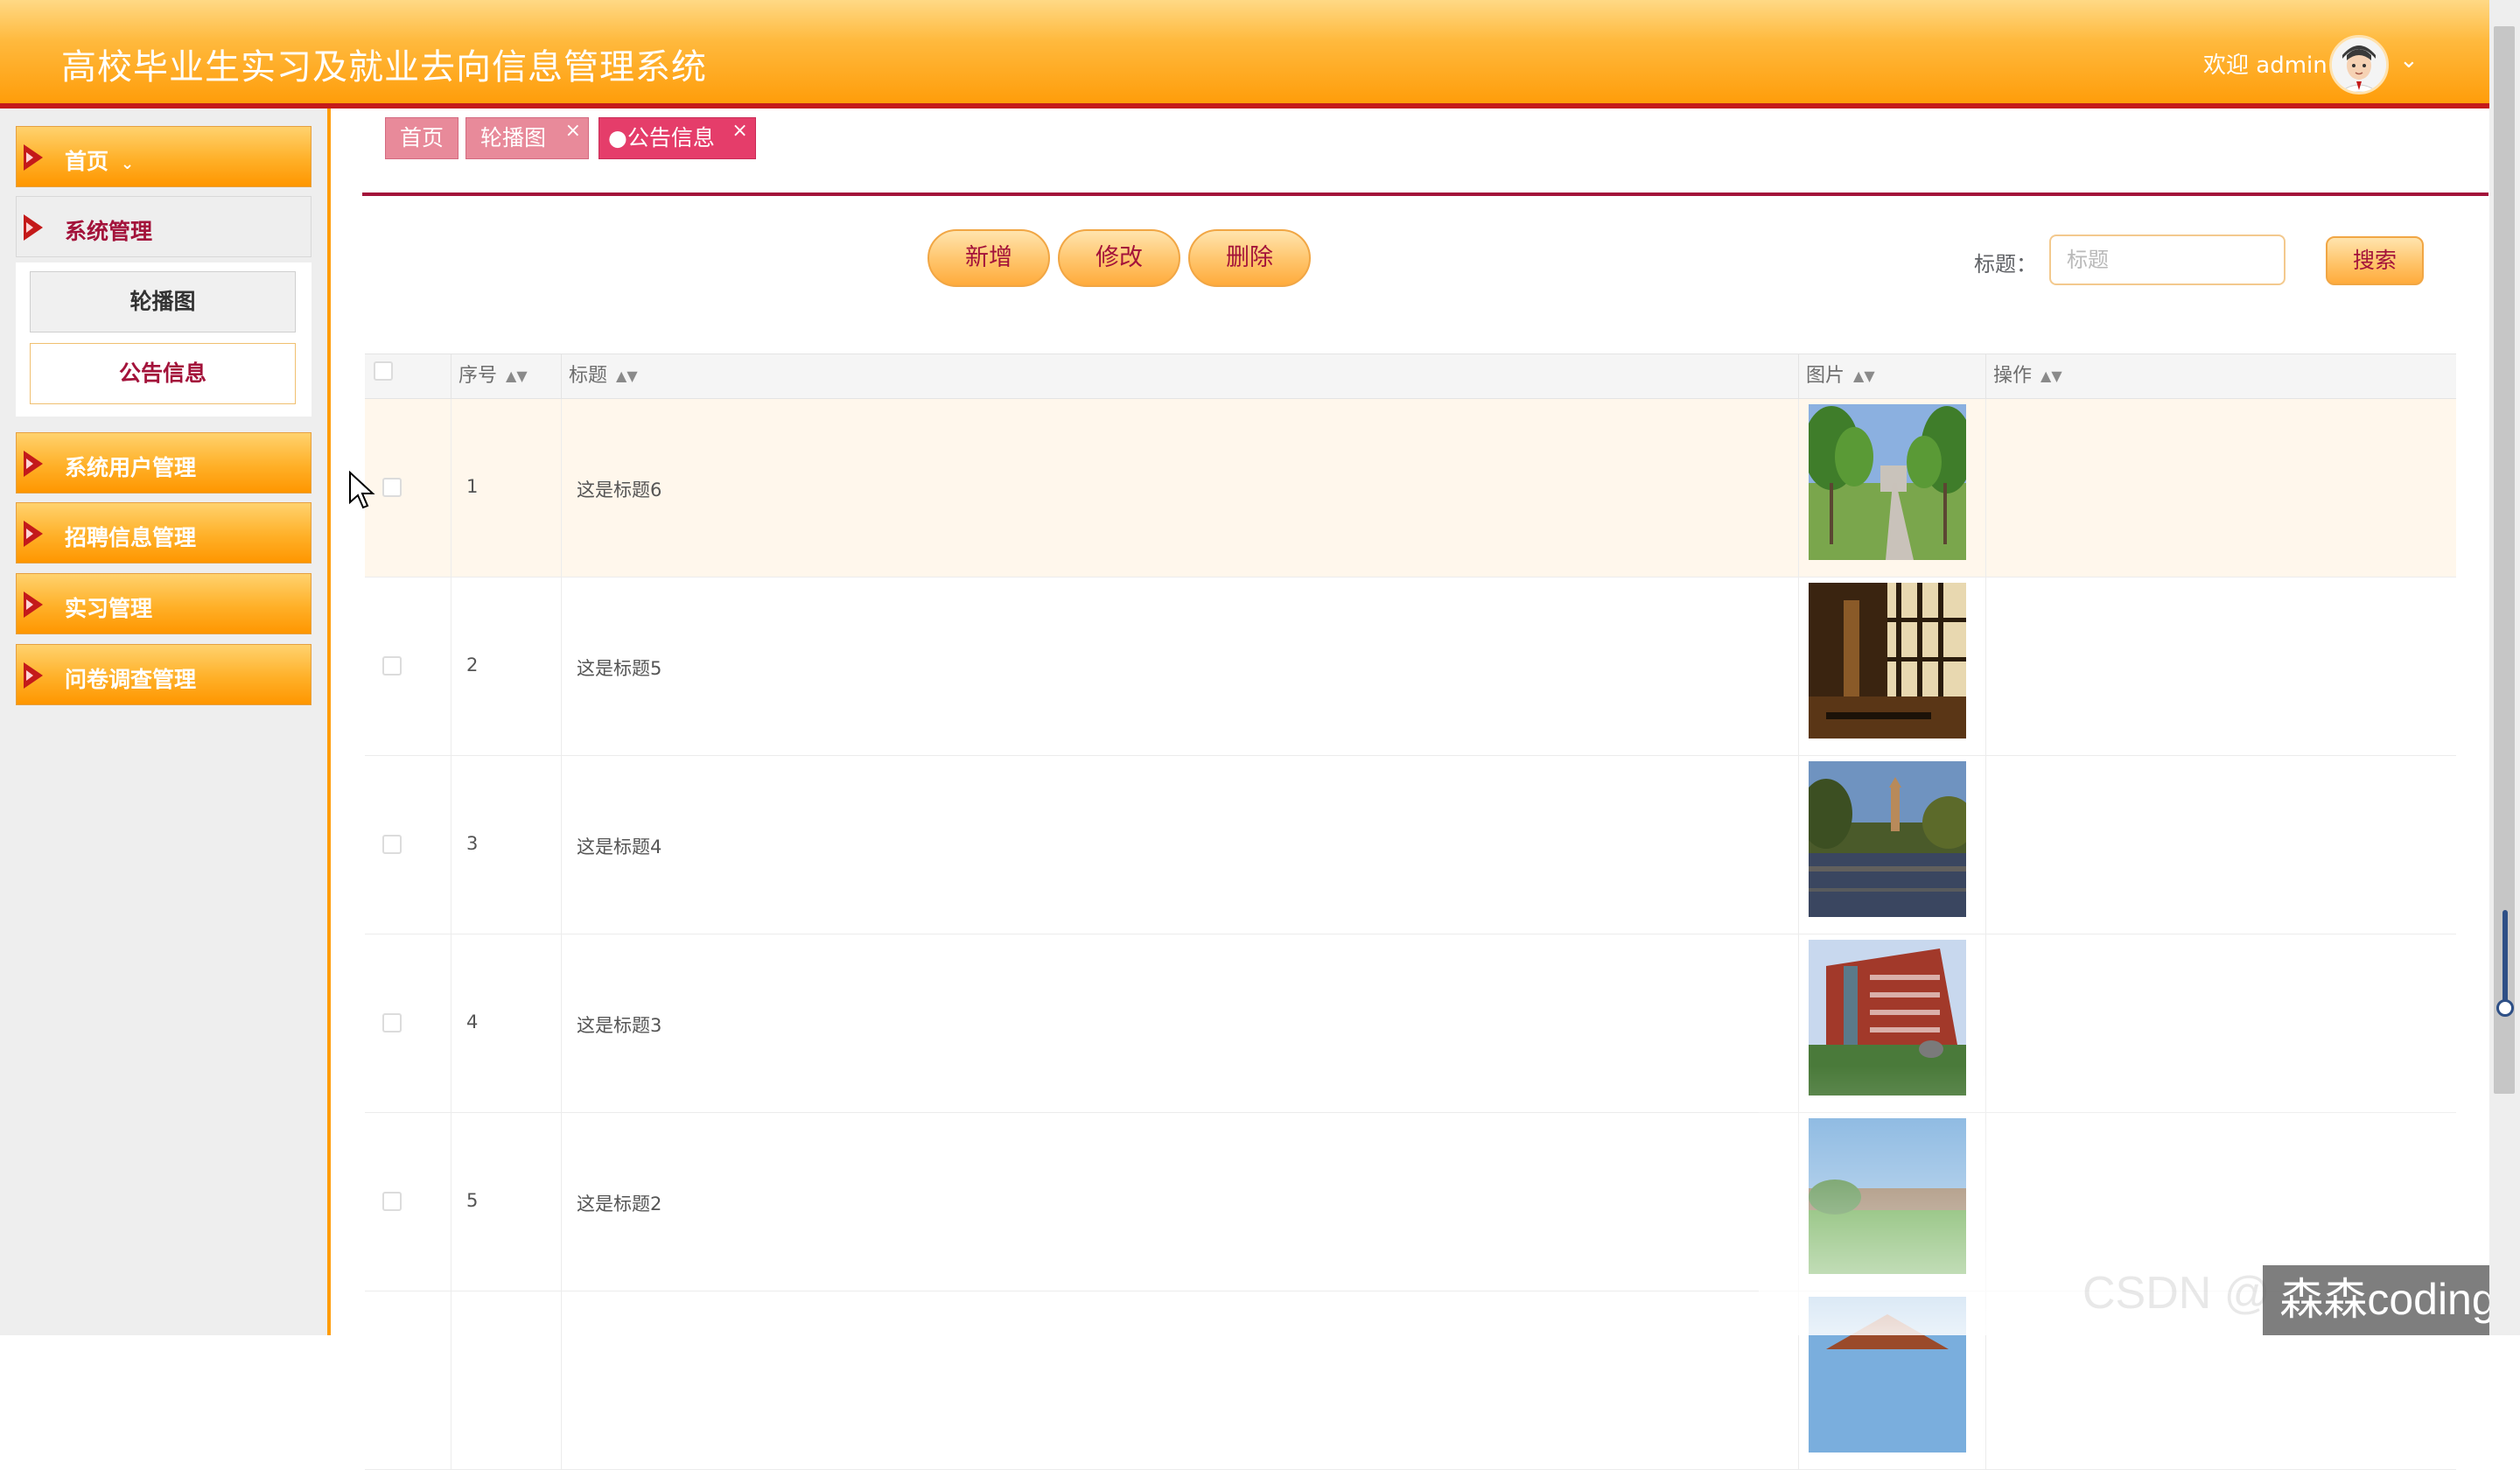  Describe the element at coordinates (2220, 376) in the screenshot. I see `column-header-actions: 操作 ▲▼` at that location.